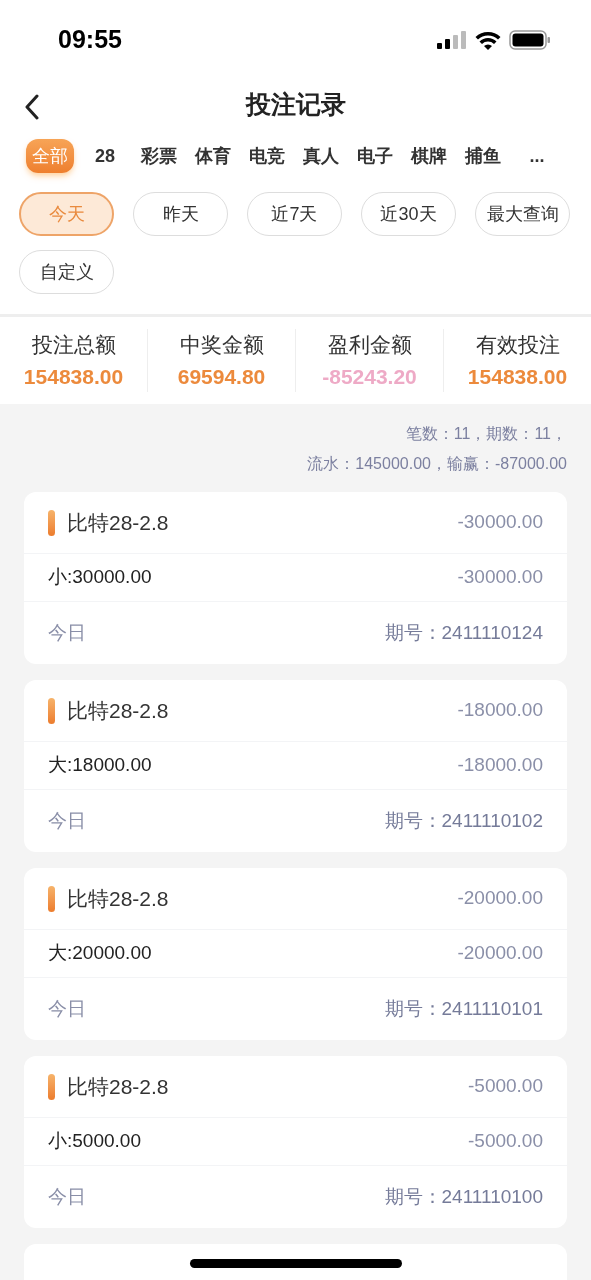 The width and height of the screenshot is (591, 1280). I want to click on wifi-icon, so click(488, 40).